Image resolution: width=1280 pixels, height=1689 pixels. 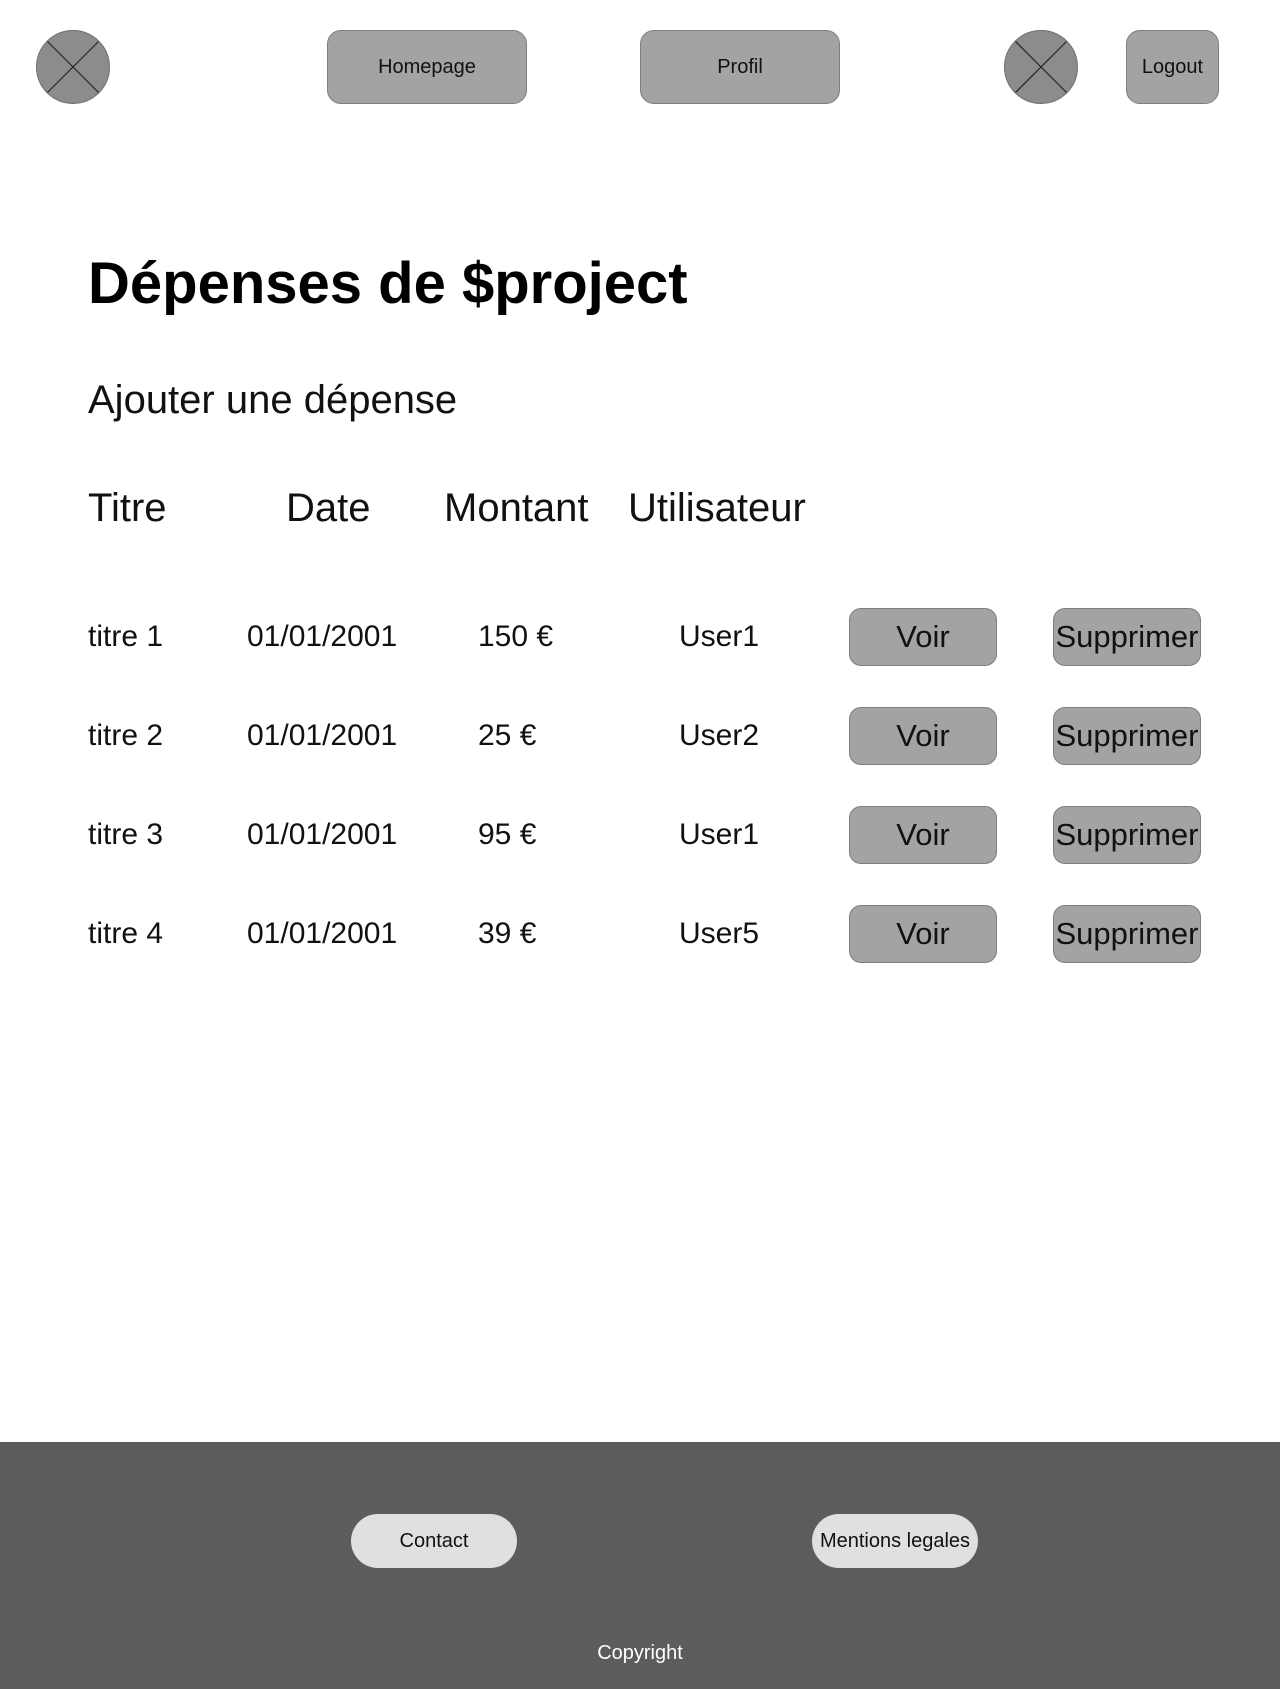 What do you see at coordinates (328, 508) in the screenshot?
I see `column-header-date: Date` at bounding box center [328, 508].